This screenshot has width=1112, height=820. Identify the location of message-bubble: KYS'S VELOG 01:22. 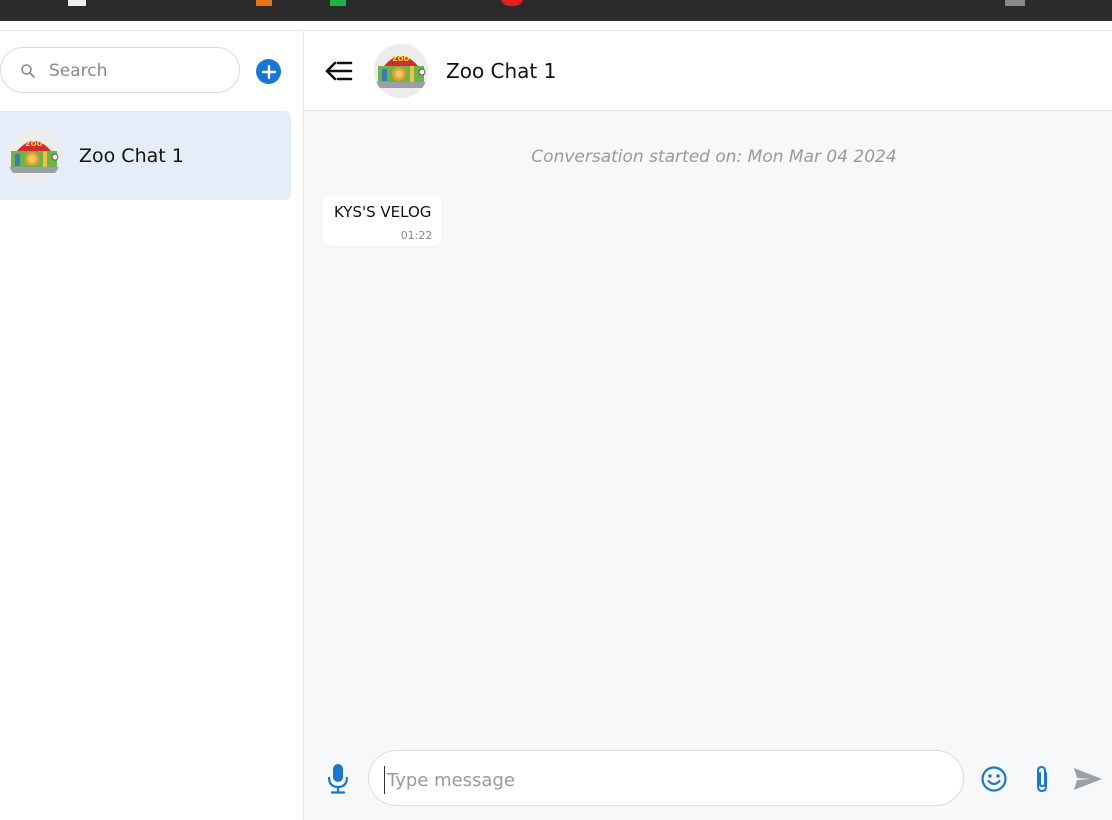
(383, 220).